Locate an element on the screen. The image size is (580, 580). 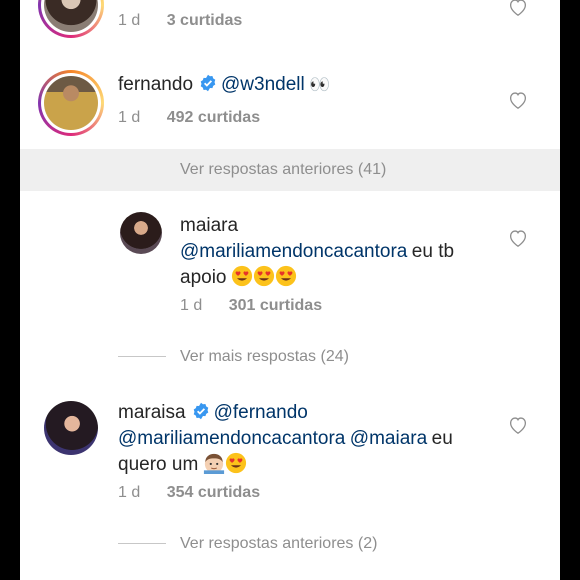
view-more-replies-link: Ver mais respostas (24) is located at coordinates (264, 357).